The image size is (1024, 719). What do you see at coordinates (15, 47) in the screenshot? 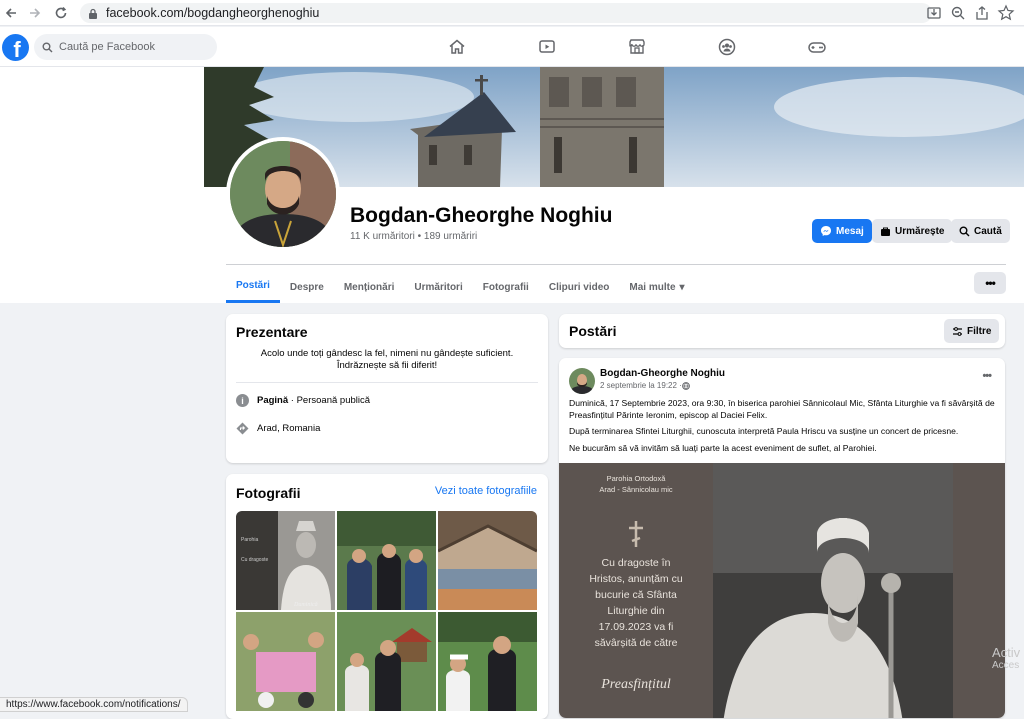
I see `facebook-logo: f` at bounding box center [15, 47].